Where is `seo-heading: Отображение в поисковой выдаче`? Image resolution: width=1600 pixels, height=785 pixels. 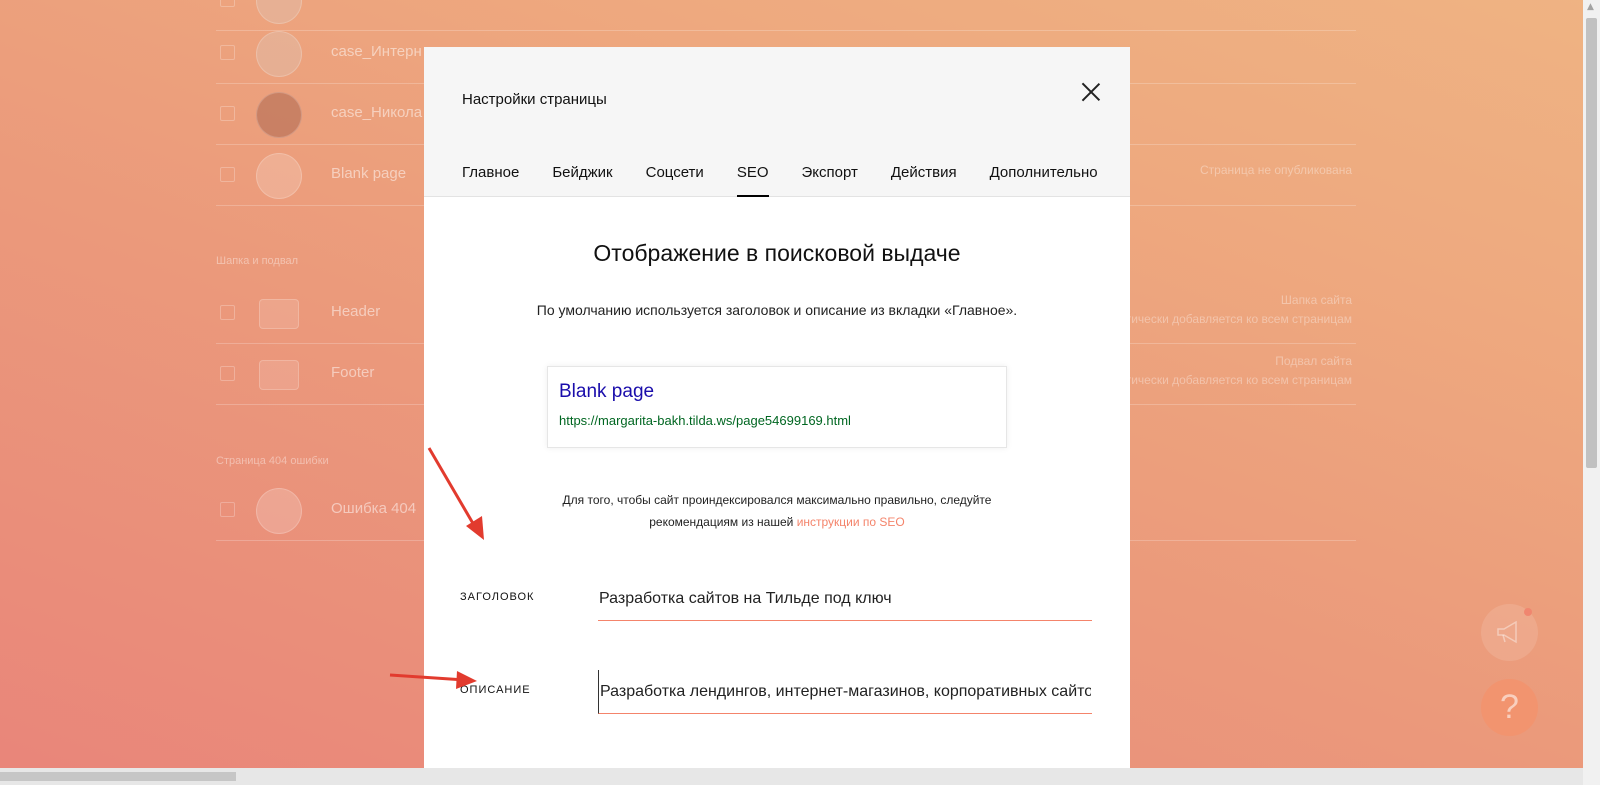
seo-heading: Отображение в поисковой выдаче is located at coordinates (777, 253).